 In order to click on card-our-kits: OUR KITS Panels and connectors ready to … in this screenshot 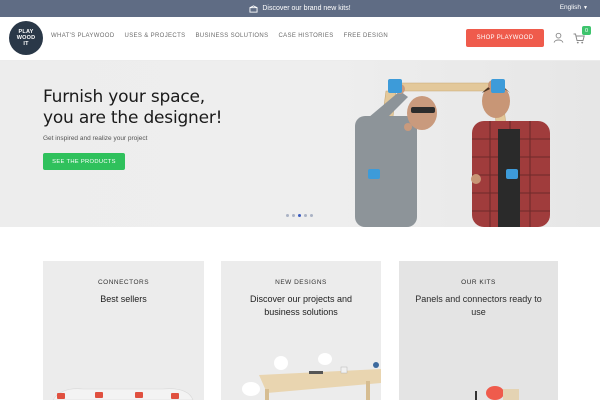, I will do `click(478, 330)`.